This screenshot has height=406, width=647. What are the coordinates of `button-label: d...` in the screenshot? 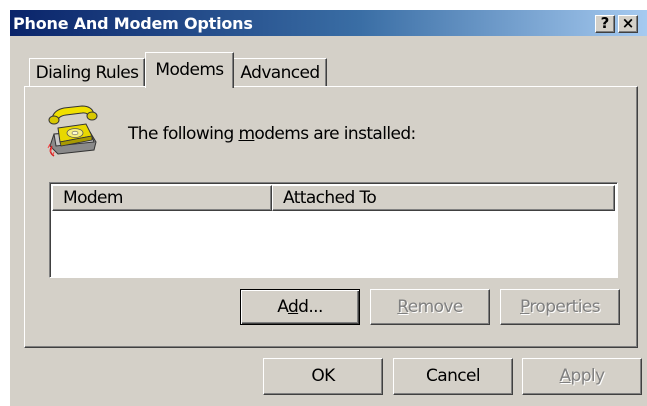 It's located at (310, 307).